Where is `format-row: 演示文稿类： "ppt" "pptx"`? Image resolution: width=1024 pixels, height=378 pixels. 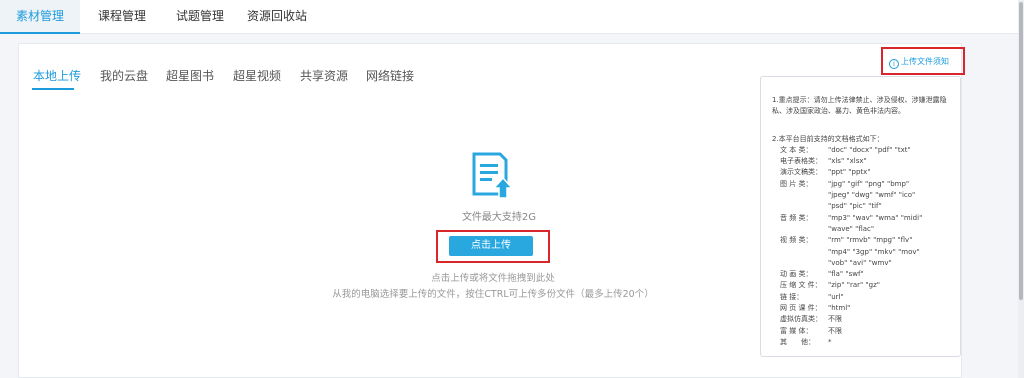
format-row: 演示文稿类： "ppt" "pptx" is located at coordinates (861, 172).